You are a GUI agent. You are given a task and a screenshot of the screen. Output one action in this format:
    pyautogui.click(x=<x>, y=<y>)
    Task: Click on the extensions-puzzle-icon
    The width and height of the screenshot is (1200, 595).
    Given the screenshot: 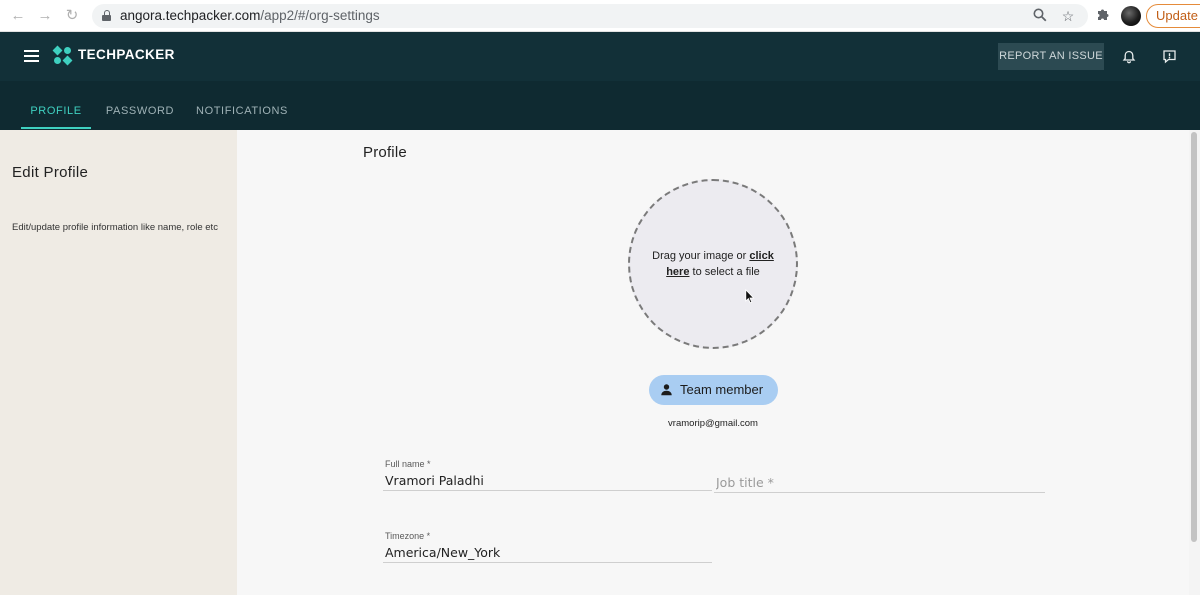 What is the action you would take?
    pyautogui.click(x=1103, y=16)
    